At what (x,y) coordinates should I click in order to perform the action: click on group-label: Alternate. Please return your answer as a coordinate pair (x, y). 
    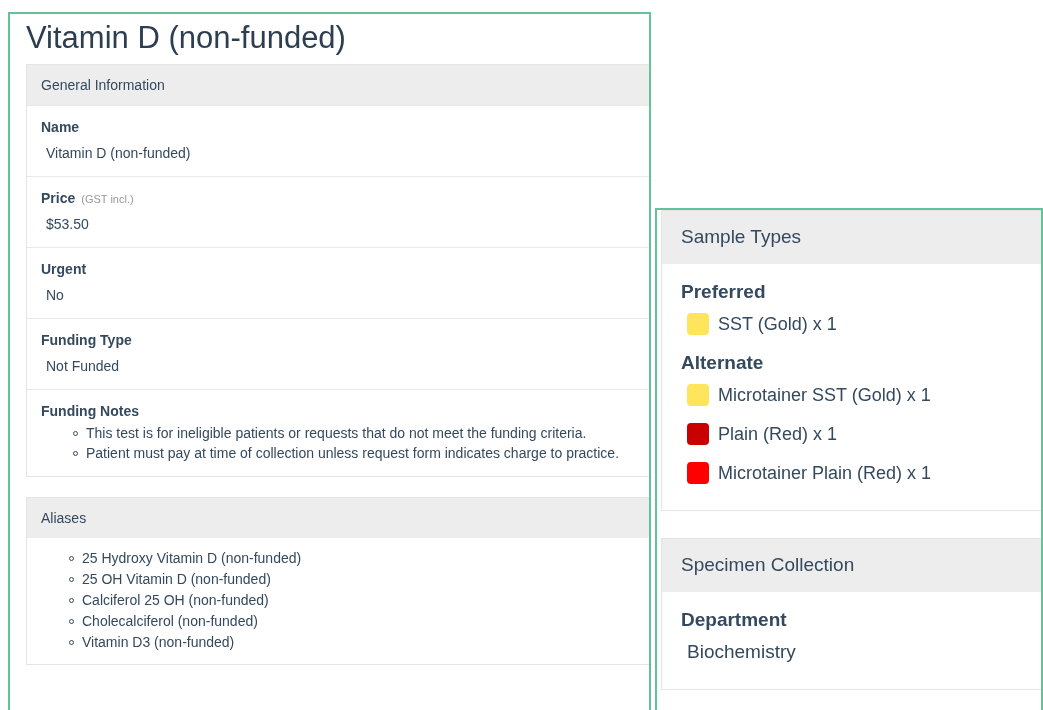
    Looking at the image, I should click on (723, 363).